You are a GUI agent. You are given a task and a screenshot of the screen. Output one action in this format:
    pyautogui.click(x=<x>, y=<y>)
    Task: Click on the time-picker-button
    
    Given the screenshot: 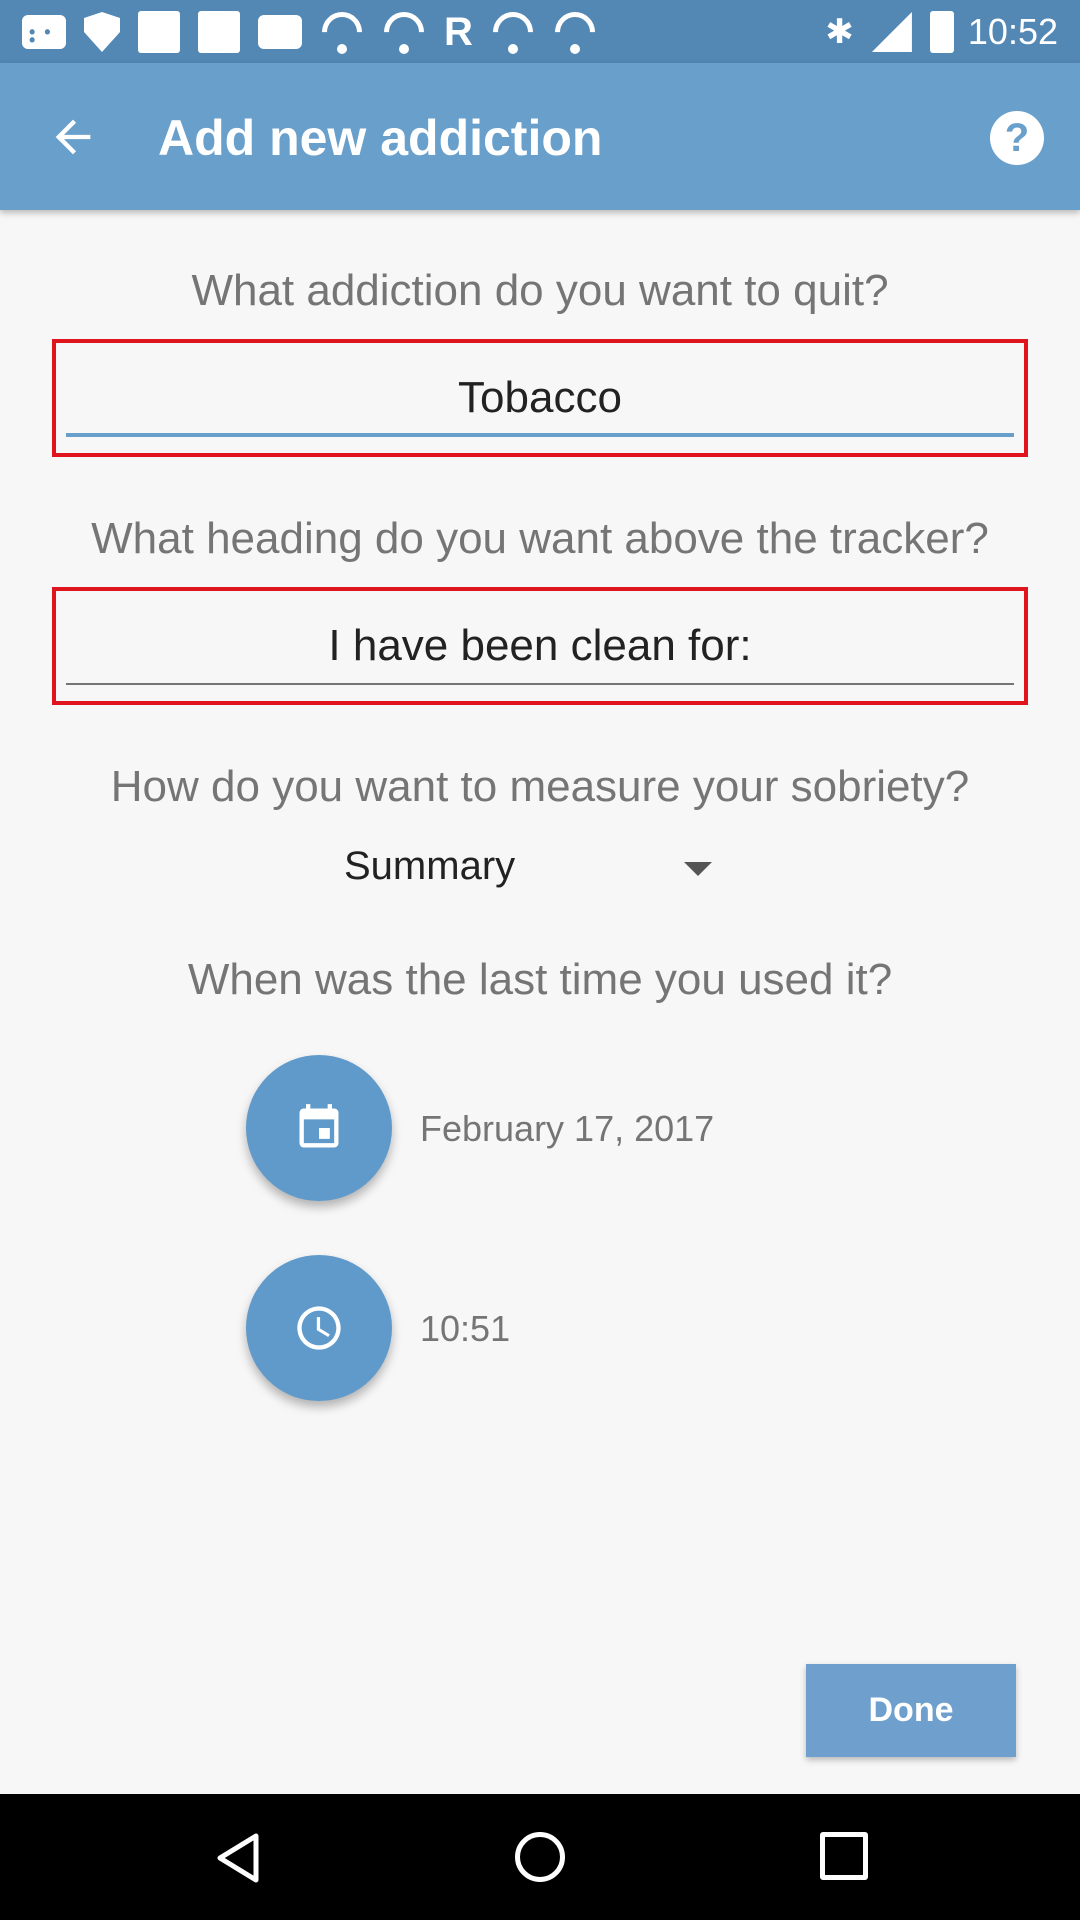 What is the action you would take?
    pyautogui.click(x=319, y=1328)
    